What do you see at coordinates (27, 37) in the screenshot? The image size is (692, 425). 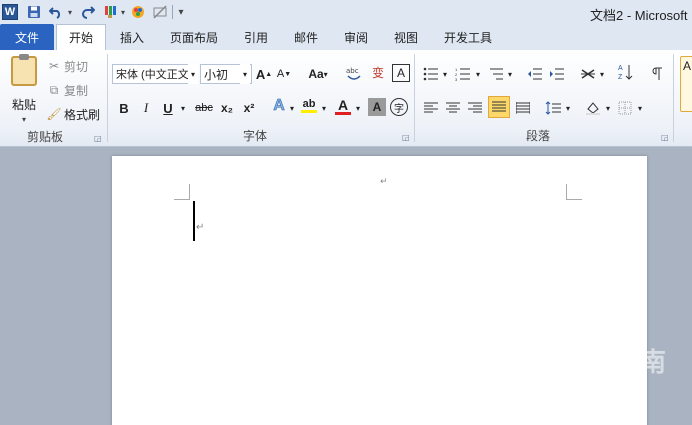 I see `tab-file: 文件` at bounding box center [27, 37].